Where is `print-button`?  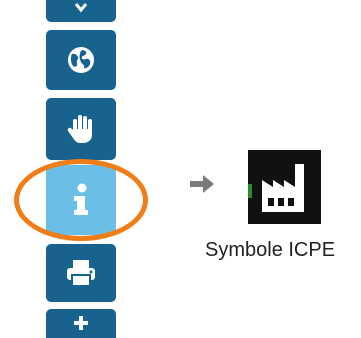
print-button is located at coordinates (81, 273).